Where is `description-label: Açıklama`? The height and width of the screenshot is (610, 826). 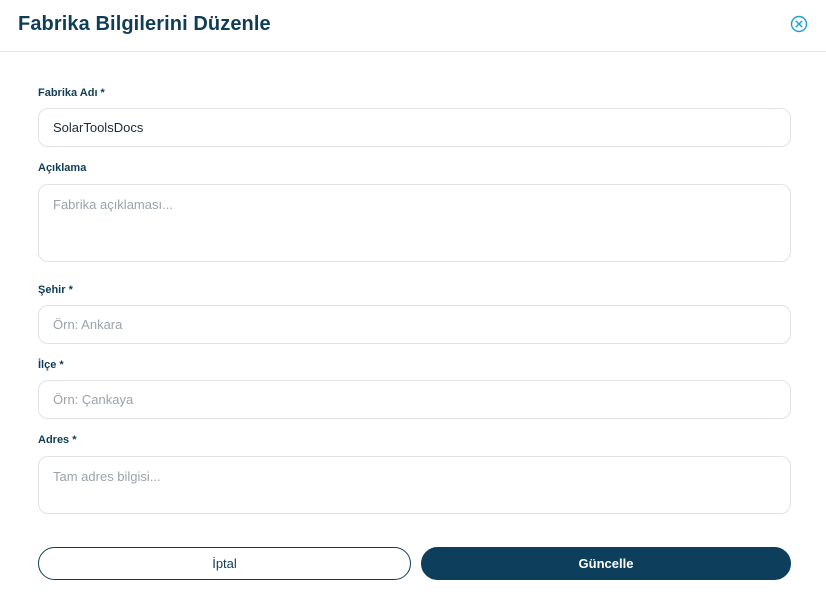 description-label: Açıklama is located at coordinates (62, 168).